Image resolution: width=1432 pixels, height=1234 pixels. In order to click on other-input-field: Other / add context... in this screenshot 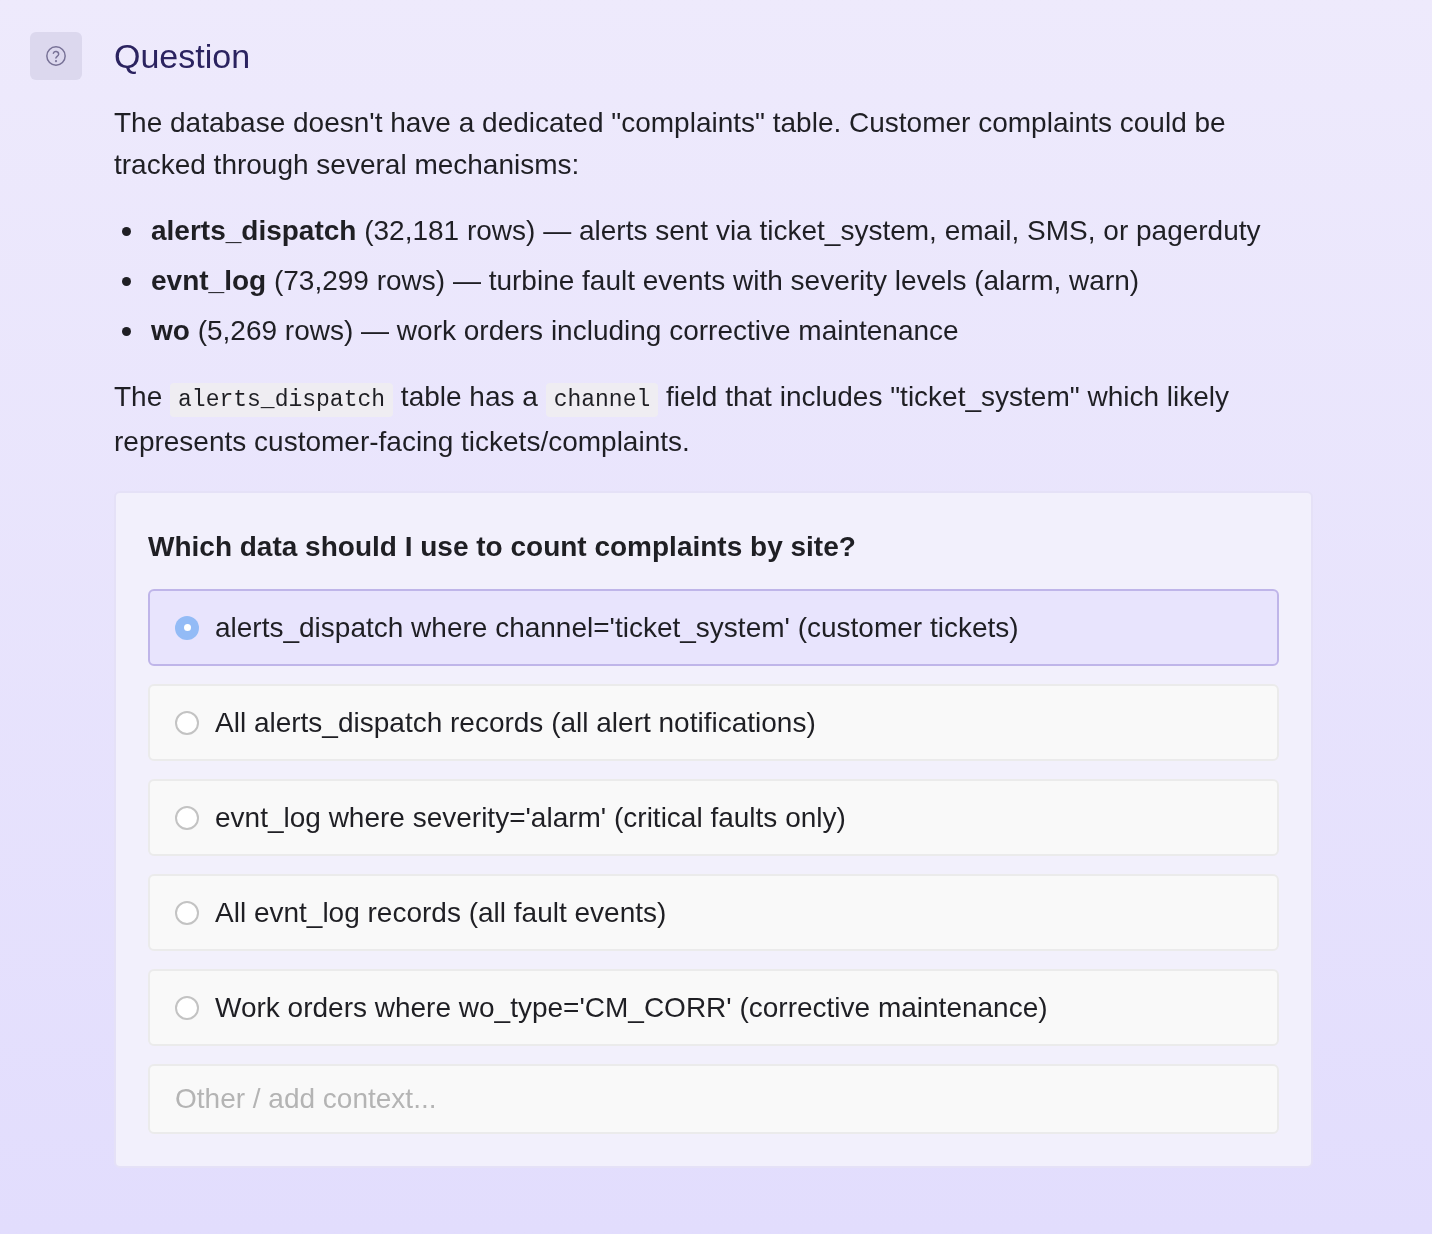, I will do `click(713, 1099)`.